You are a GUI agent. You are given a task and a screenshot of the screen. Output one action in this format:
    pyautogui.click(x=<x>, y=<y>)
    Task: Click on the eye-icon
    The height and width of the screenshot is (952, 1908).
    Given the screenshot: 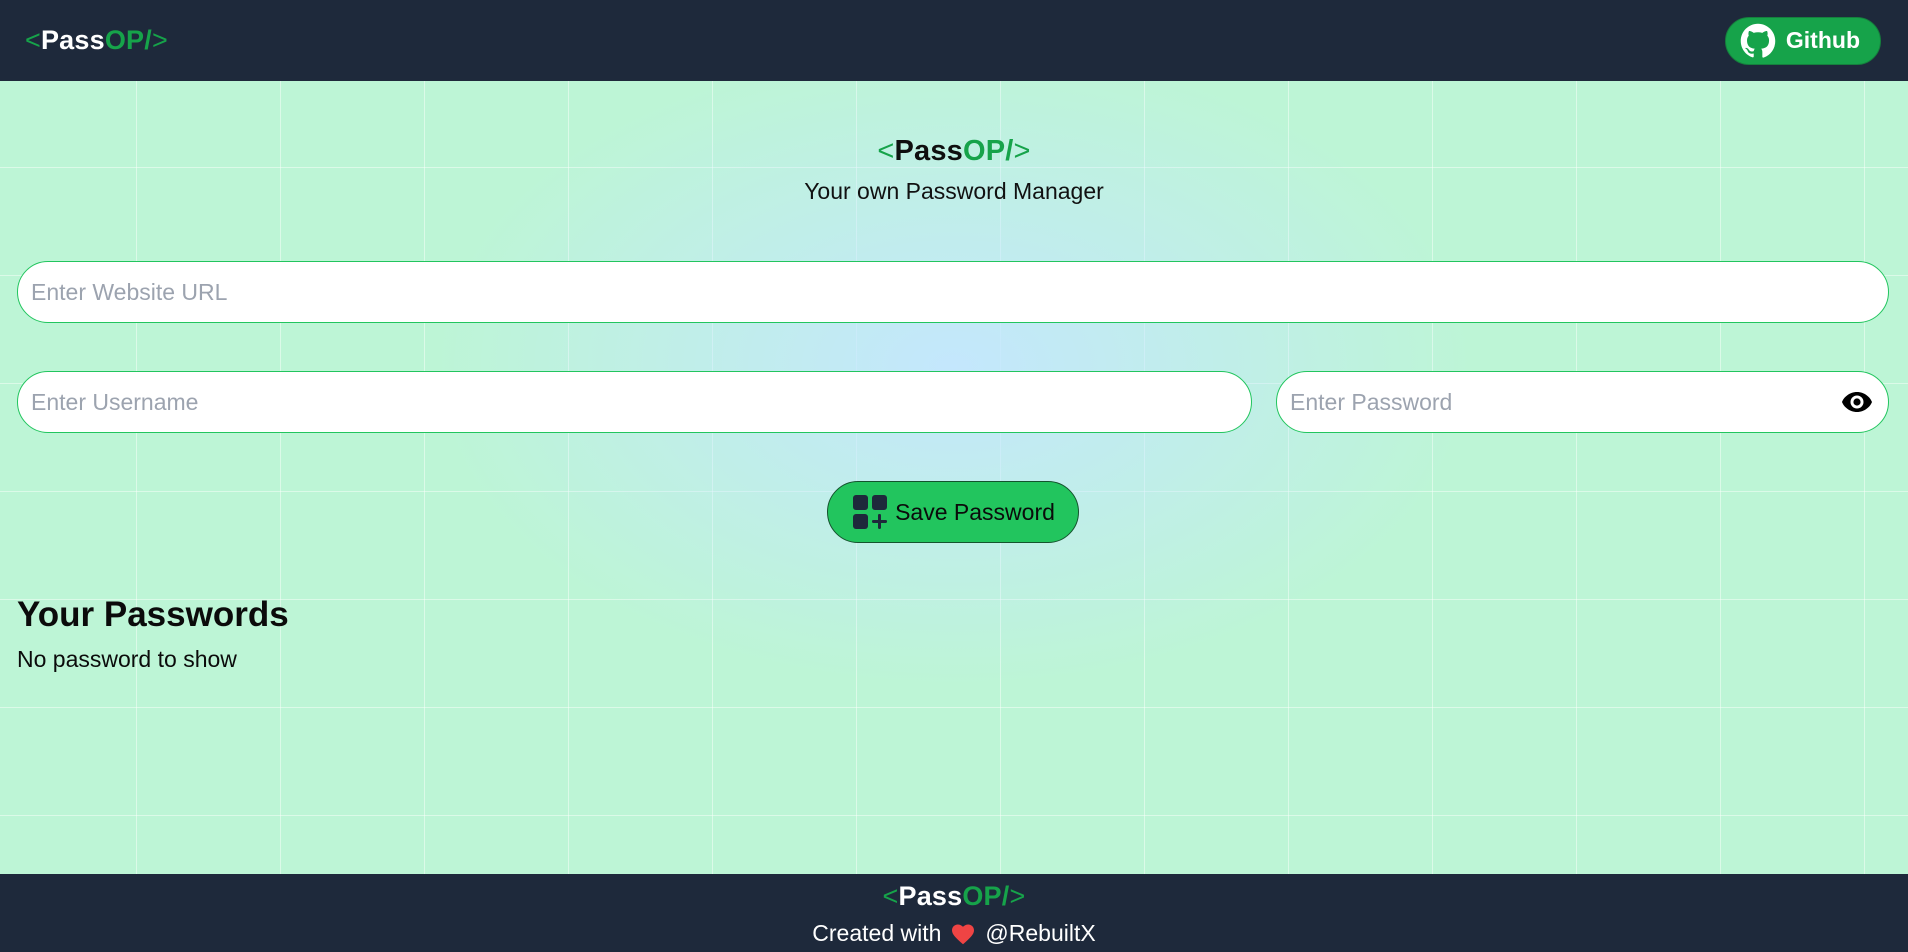 What is the action you would take?
    pyautogui.click(x=1857, y=402)
    